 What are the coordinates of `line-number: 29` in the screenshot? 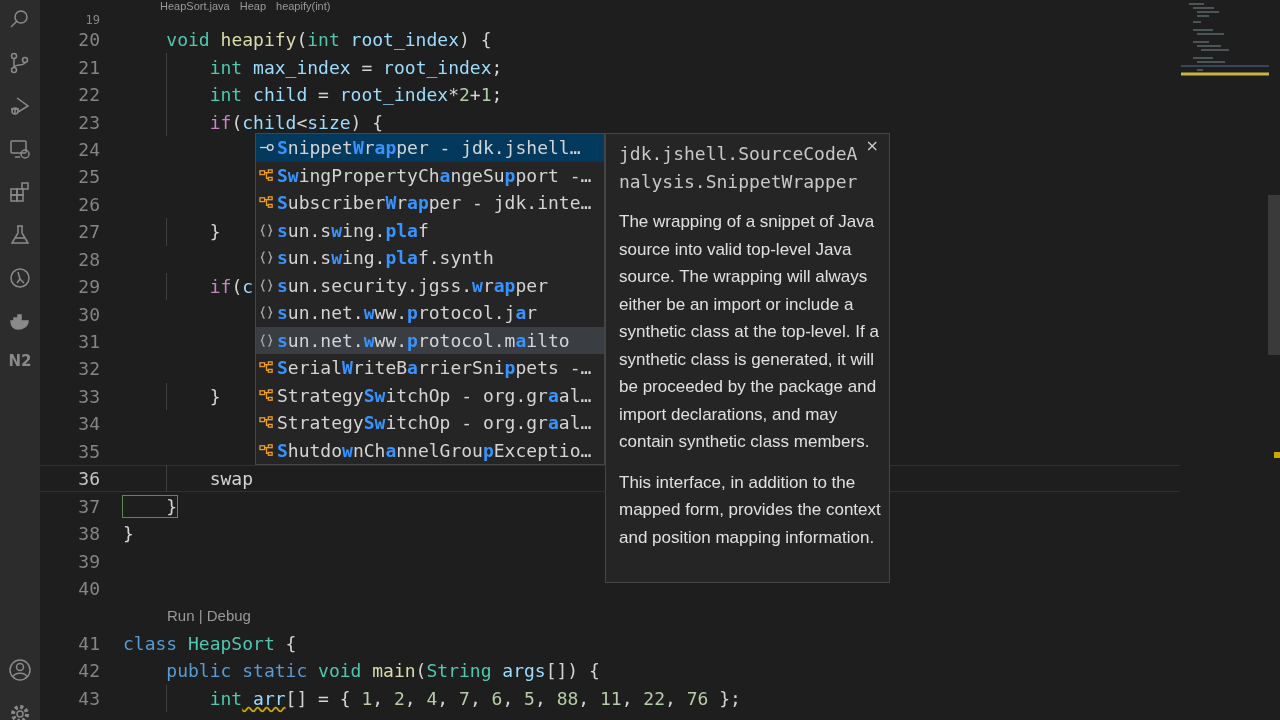 It's located at (88, 287).